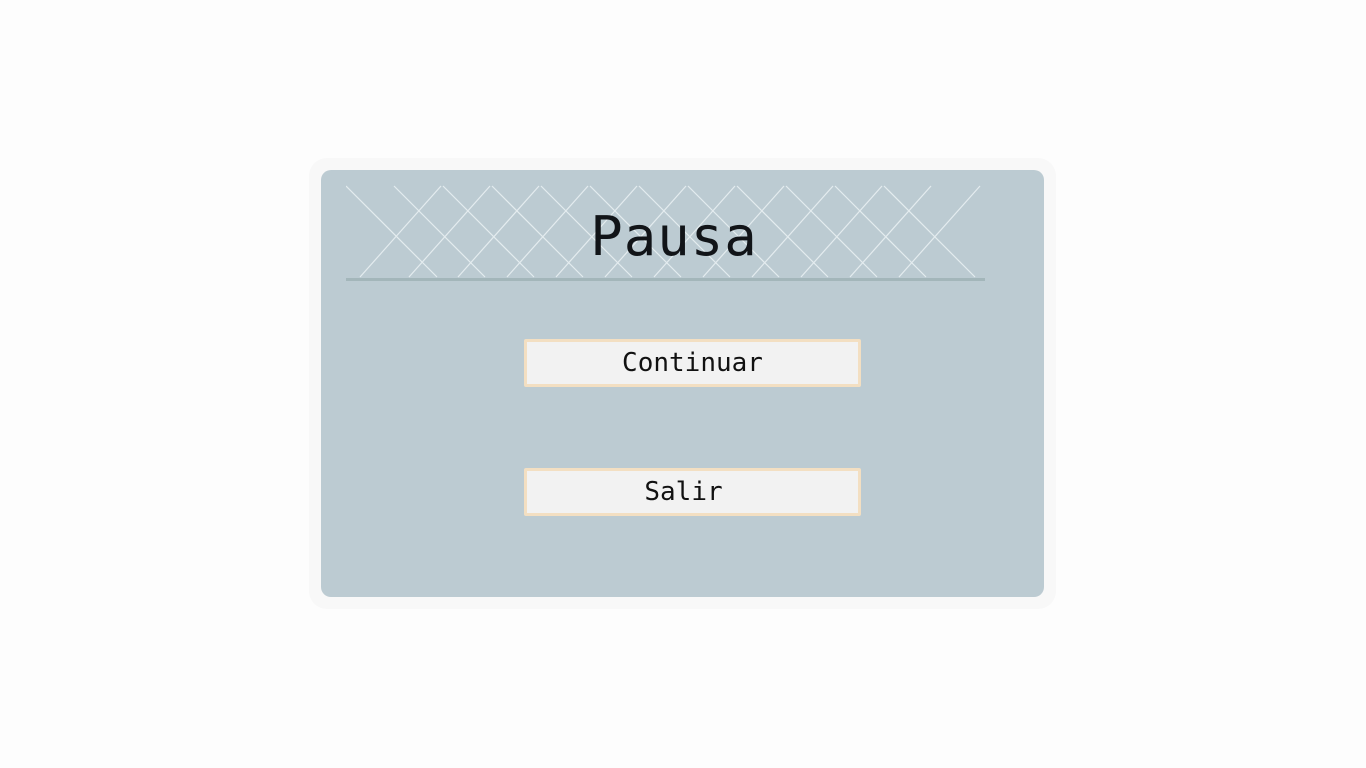 Image resolution: width=1366 pixels, height=768 pixels. I want to click on exit-button: Salir, so click(692, 492).